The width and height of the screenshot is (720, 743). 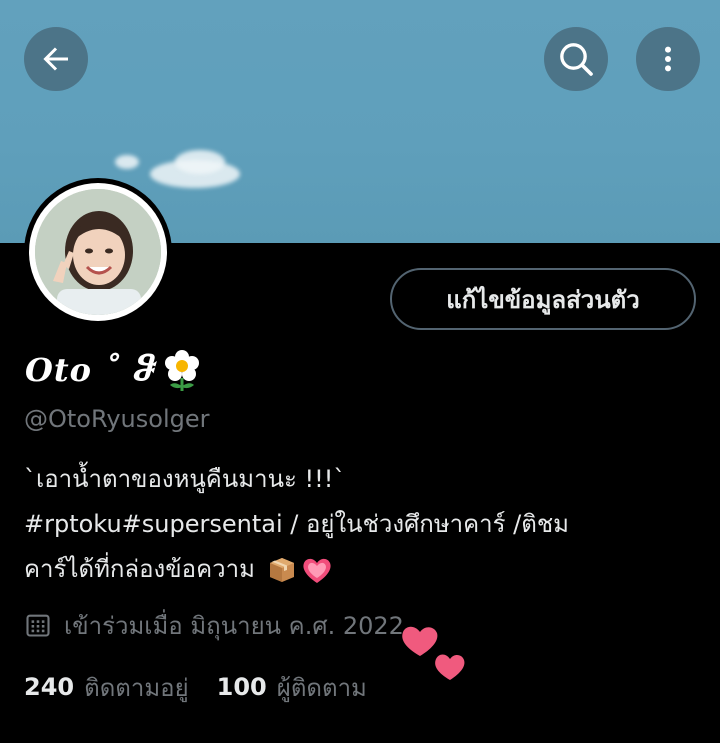 What do you see at coordinates (241, 687) in the screenshot?
I see `followers-count: 100` at bounding box center [241, 687].